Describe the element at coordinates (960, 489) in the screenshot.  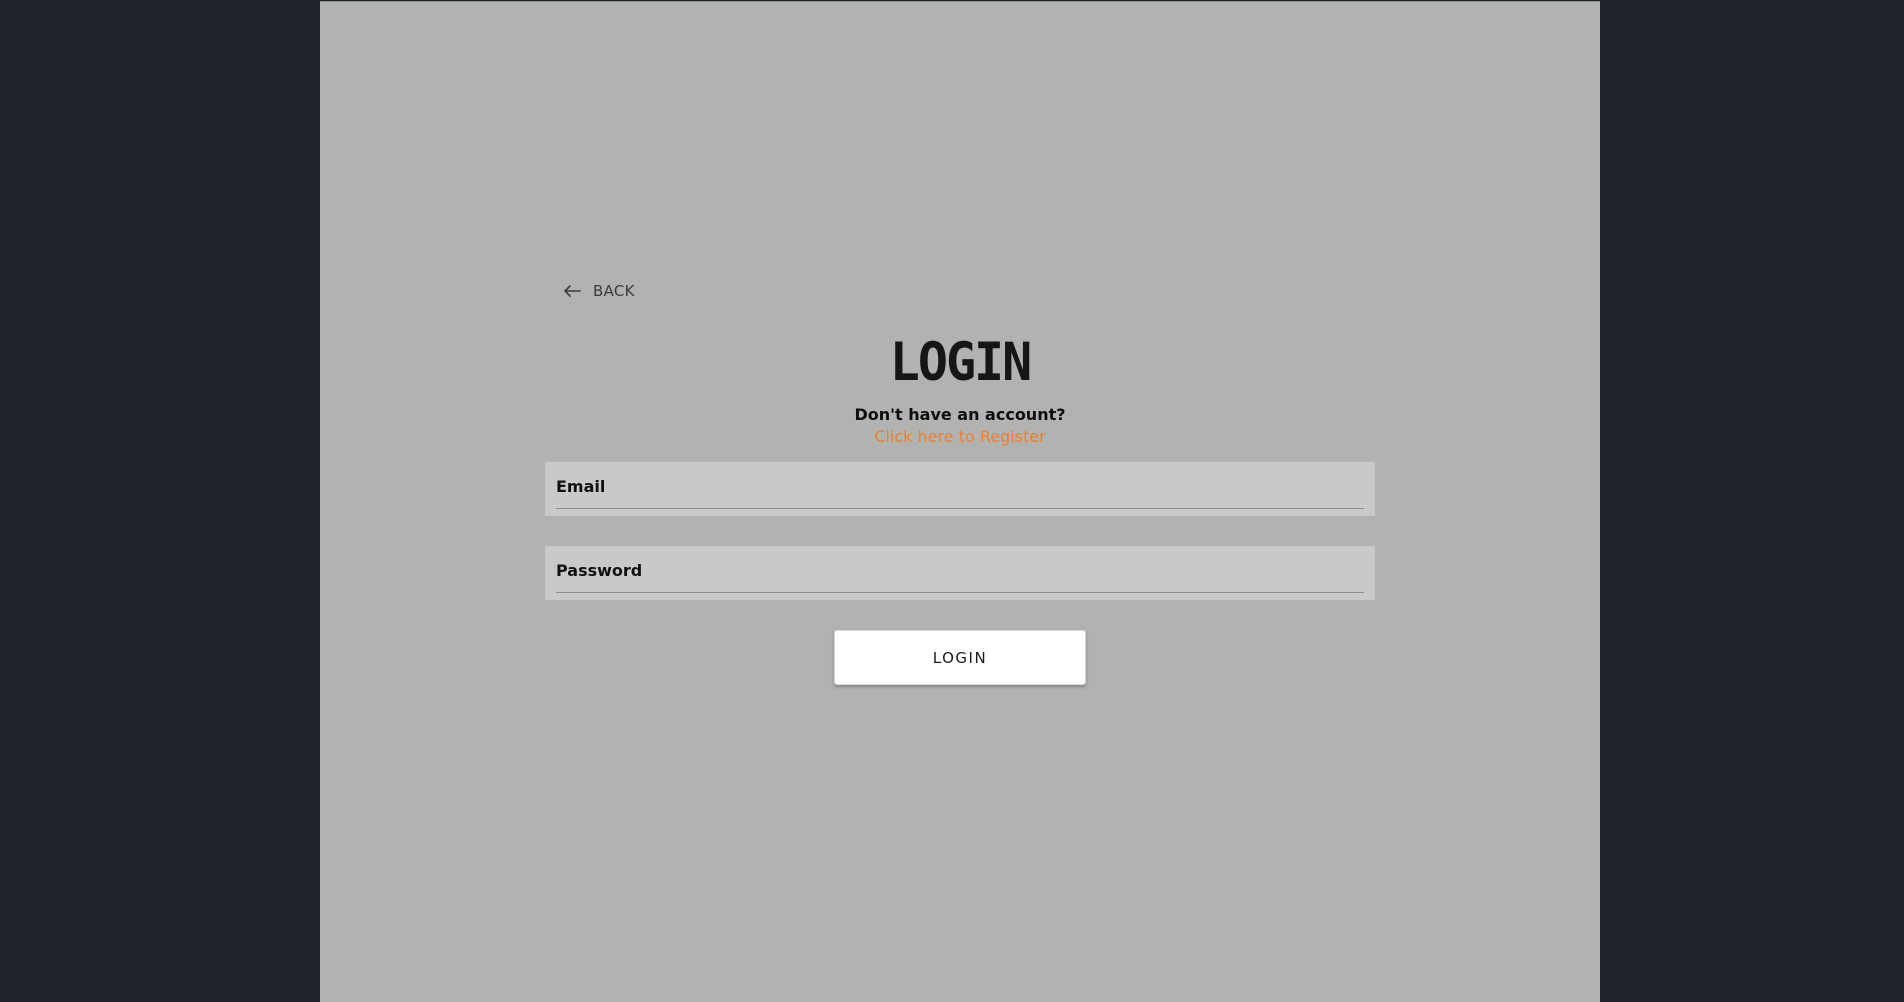
I see `email-field: Email` at that location.